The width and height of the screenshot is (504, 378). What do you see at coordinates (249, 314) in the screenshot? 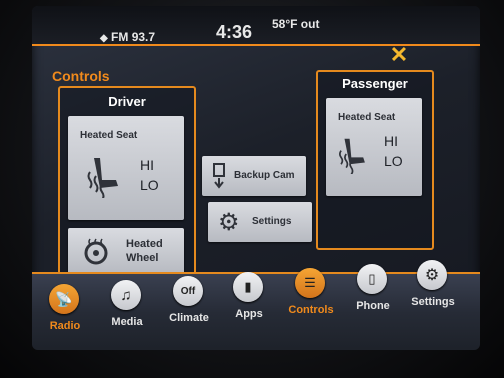
I see `nav-apps-label: Apps` at bounding box center [249, 314].